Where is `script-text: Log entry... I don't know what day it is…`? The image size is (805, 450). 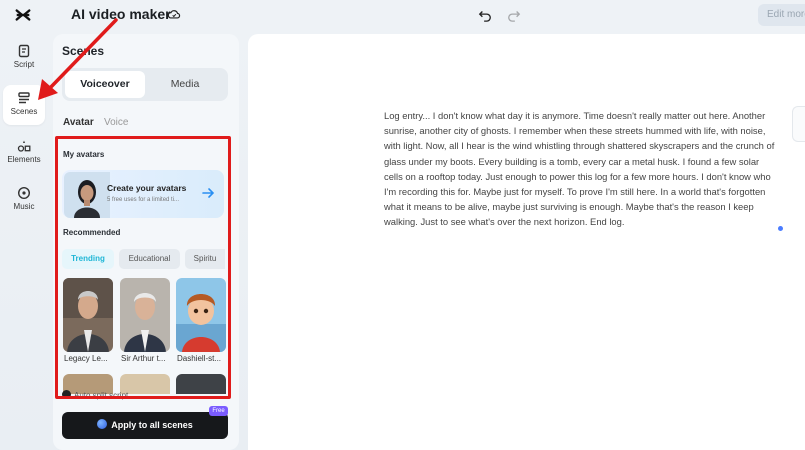
script-text: Log entry... I don't know what day it is… is located at coordinates (582, 169).